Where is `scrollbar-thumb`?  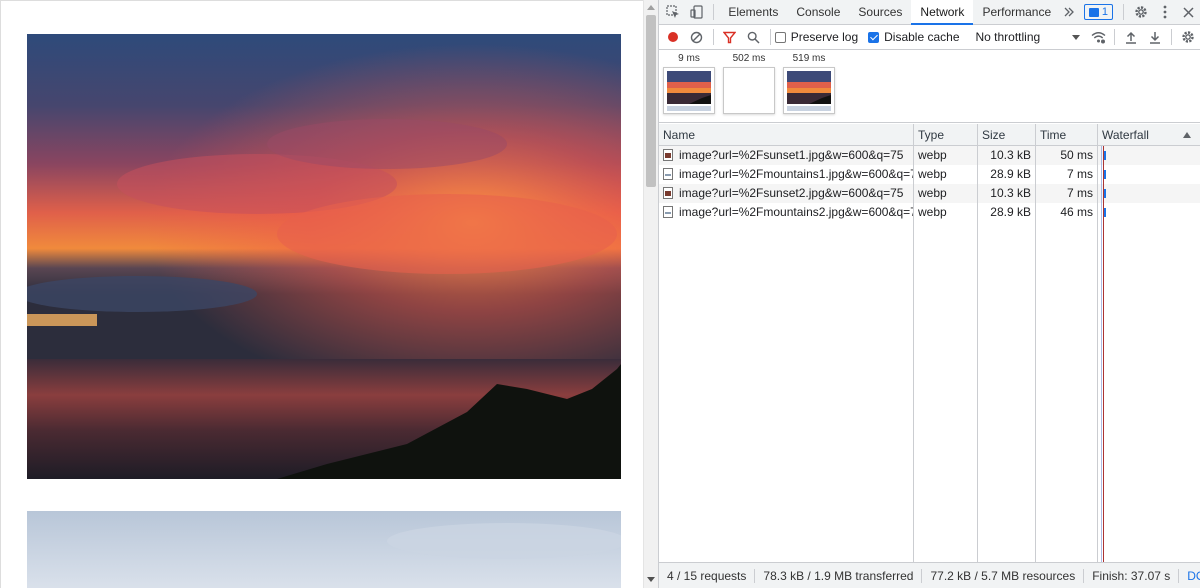 scrollbar-thumb is located at coordinates (651, 101).